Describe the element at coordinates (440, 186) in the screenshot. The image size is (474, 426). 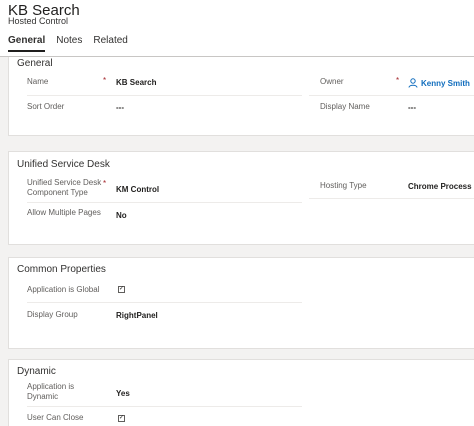
I see `hosting-type-field: Chrome Process` at that location.